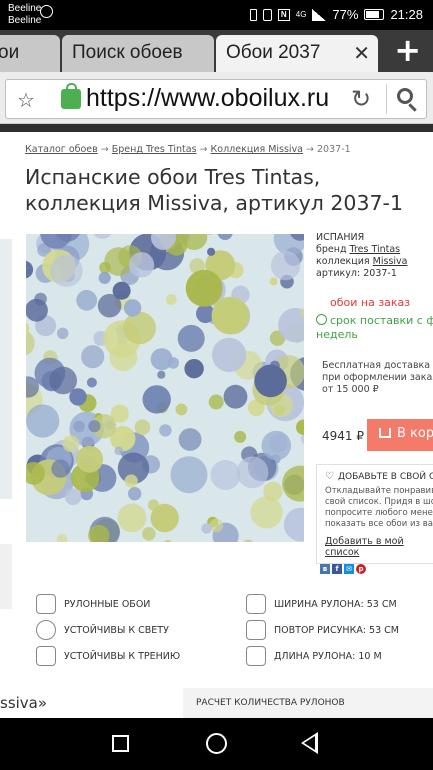 The height and width of the screenshot is (770, 433). What do you see at coordinates (361, 569) in the screenshot?
I see `pinterest-icon: p` at bounding box center [361, 569].